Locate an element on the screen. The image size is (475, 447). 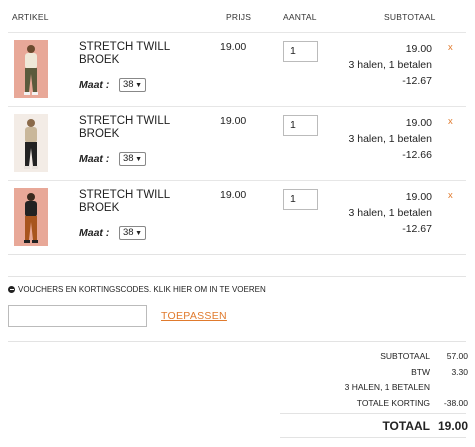
vat-label: BTW is located at coordinates (420, 372).